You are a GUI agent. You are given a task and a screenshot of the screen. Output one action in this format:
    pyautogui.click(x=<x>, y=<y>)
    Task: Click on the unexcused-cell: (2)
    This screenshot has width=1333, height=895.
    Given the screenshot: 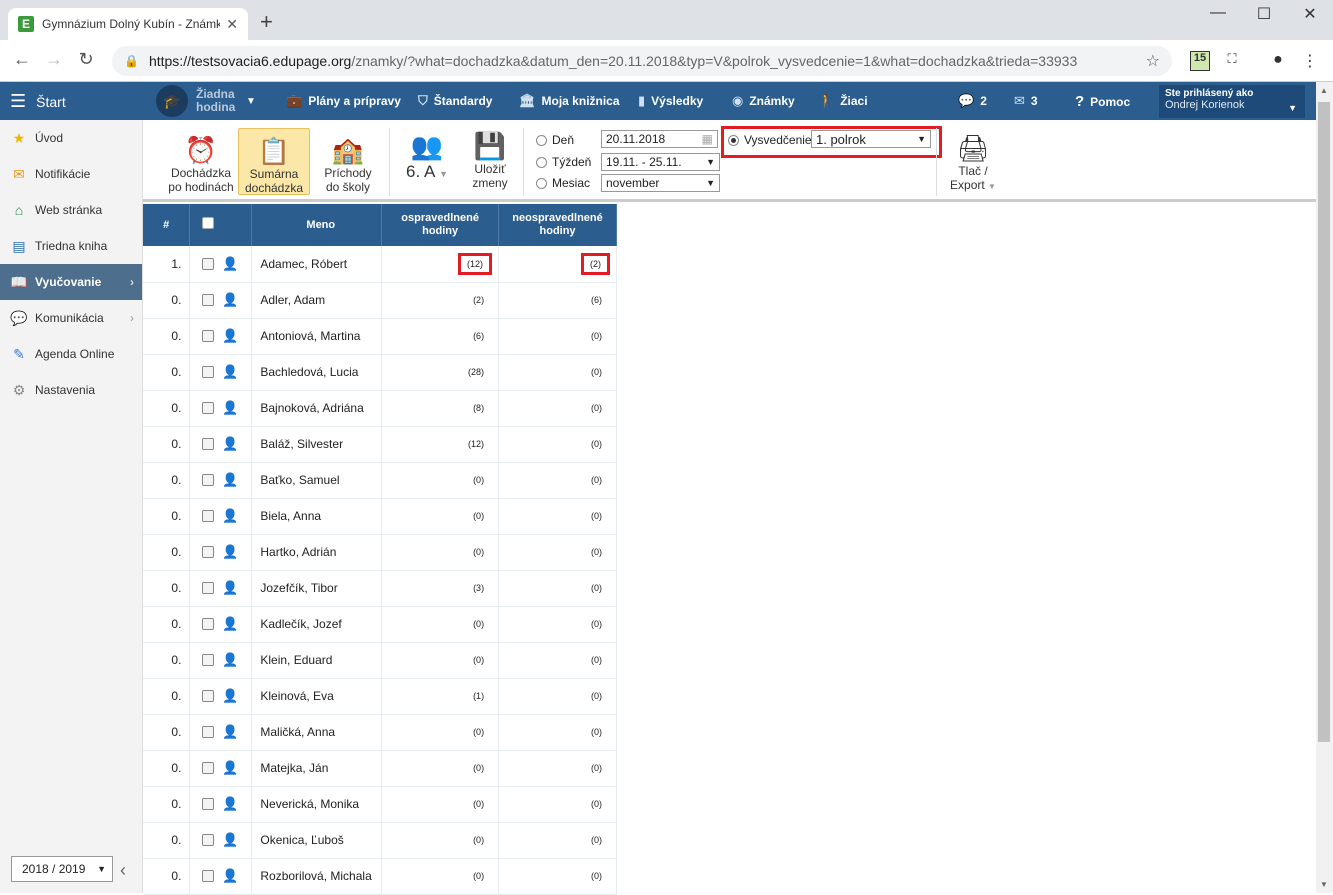 What is the action you would take?
    pyautogui.click(x=557, y=264)
    